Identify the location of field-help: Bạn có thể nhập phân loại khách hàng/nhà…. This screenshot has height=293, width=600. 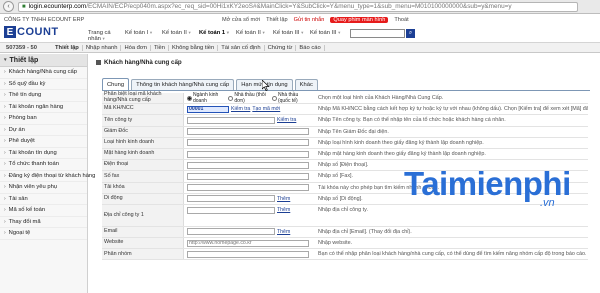
(452, 254).